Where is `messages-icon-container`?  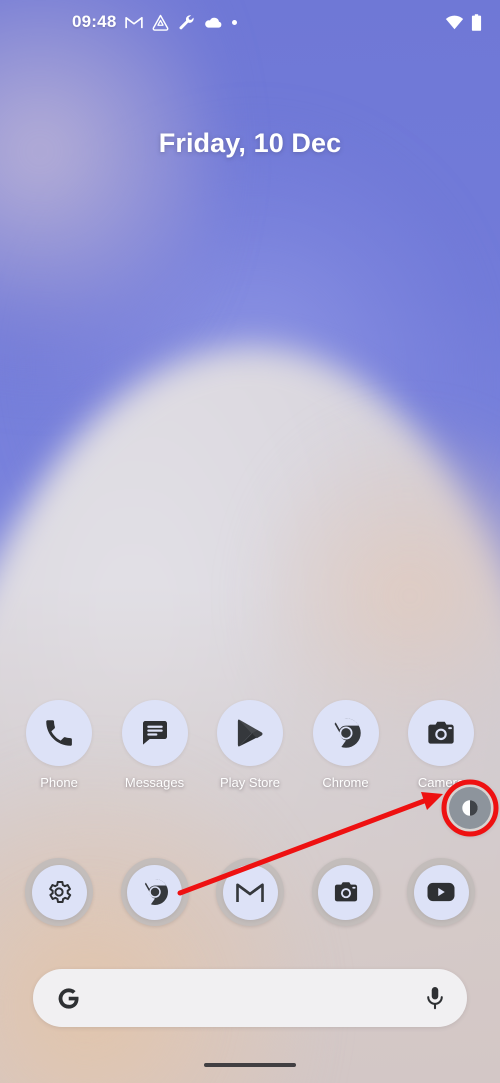 messages-icon-container is located at coordinates (154, 733).